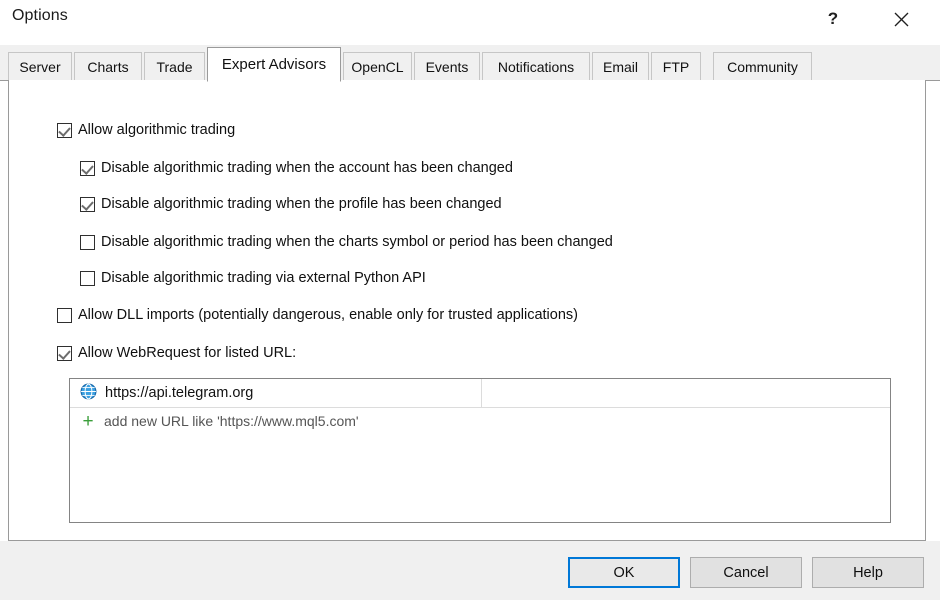  I want to click on plus-icon: +, so click(88, 421).